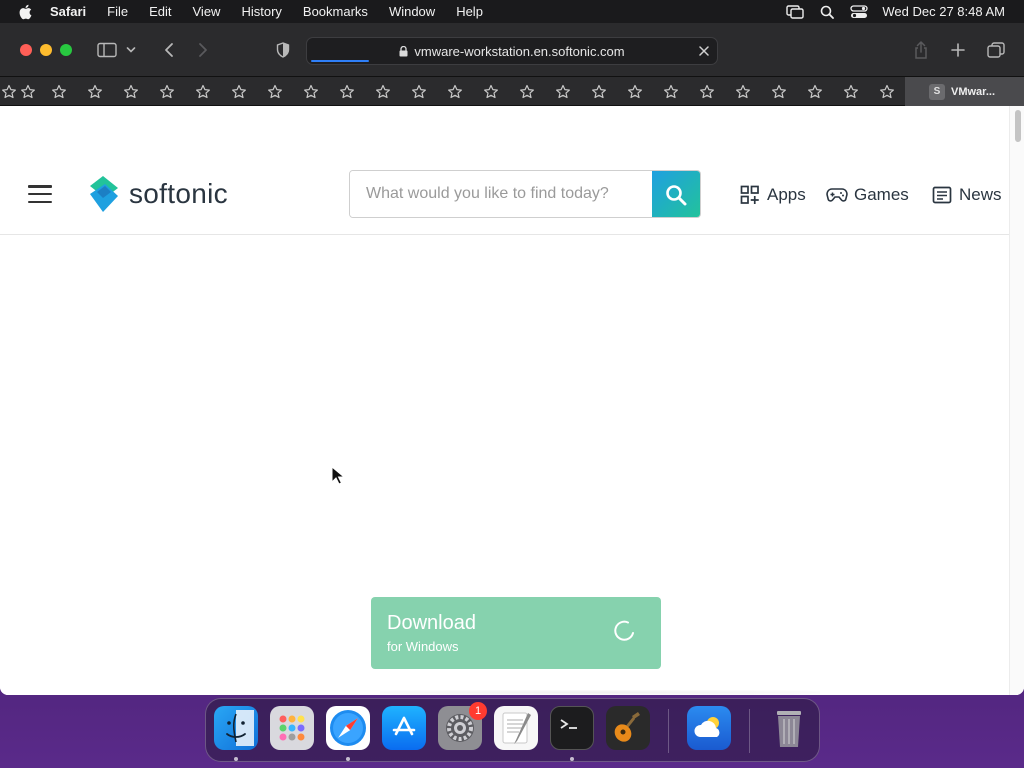 The height and width of the screenshot is (768, 1024). I want to click on apple-icon, so click(28, 12).